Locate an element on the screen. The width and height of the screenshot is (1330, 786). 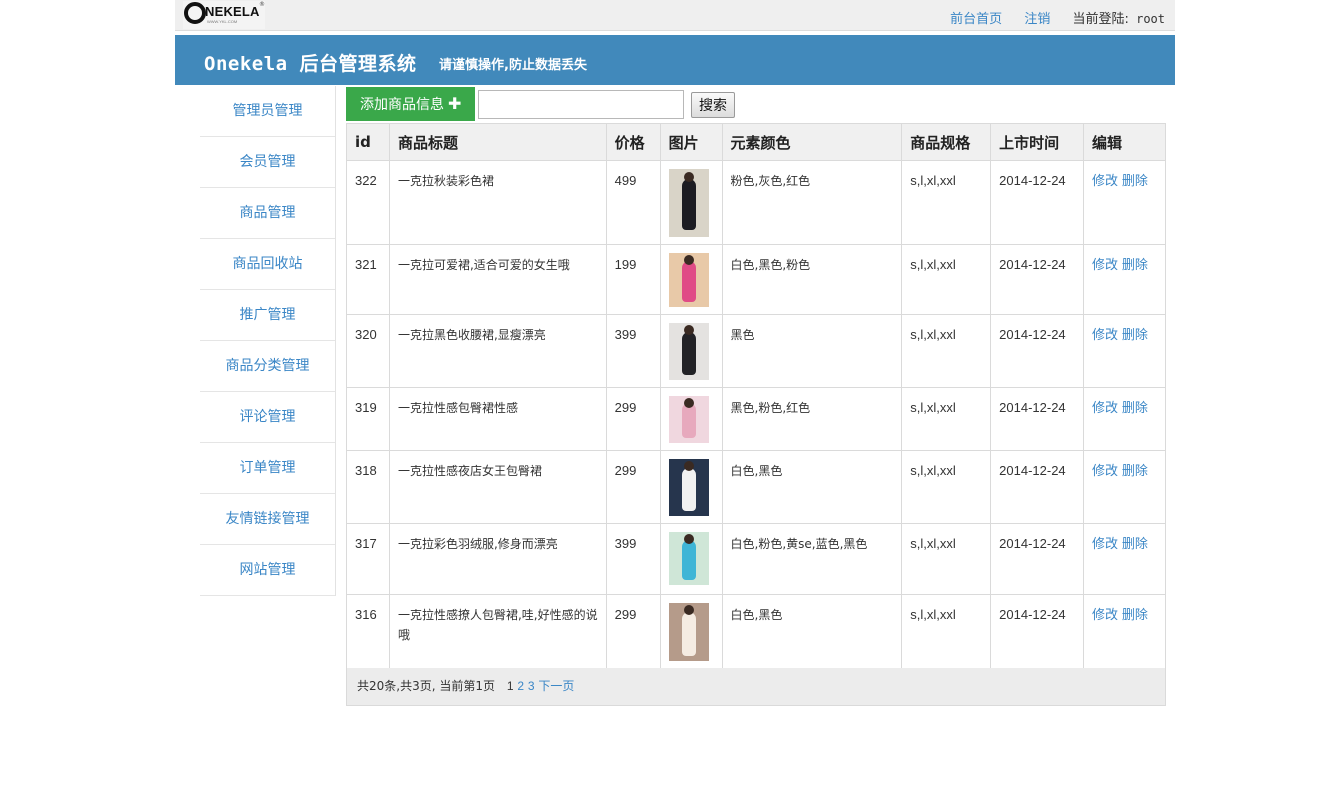
sidebar-item-site: 网站管理 is located at coordinates (267, 570).